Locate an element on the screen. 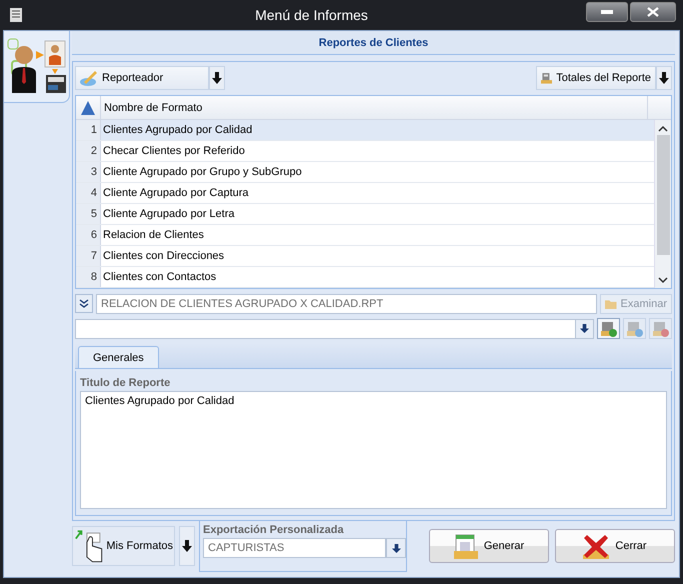 The width and height of the screenshot is (683, 584). tab: Generales is located at coordinates (118, 357).